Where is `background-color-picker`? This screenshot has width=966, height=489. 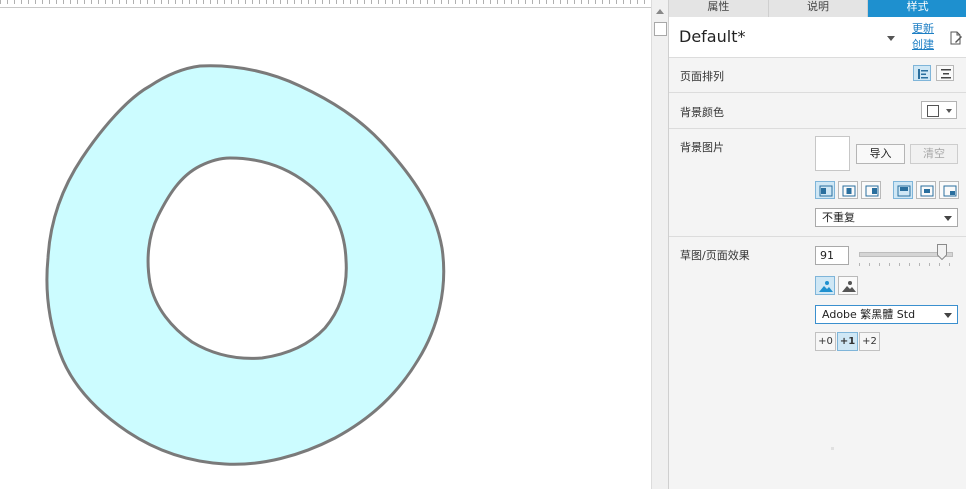
background-color-picker is located at coordinates (939, 110).